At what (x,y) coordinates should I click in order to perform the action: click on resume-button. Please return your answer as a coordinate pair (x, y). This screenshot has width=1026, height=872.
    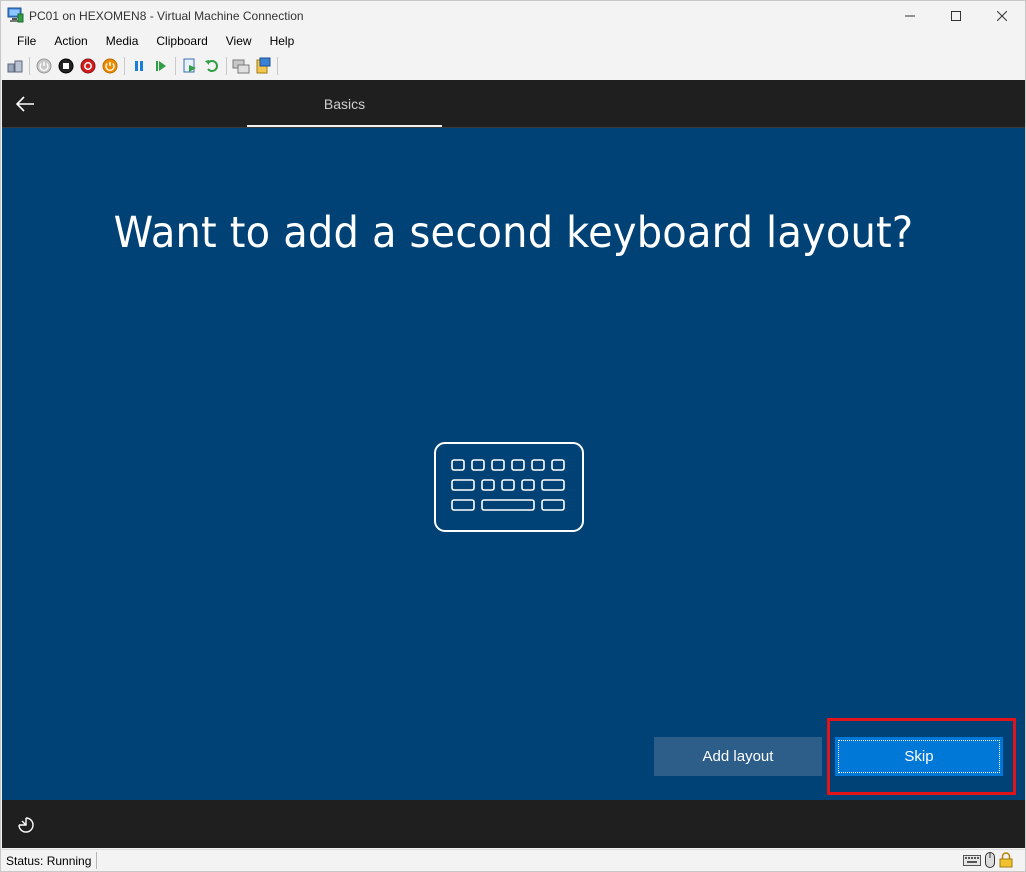
    Looking at the image, I should click on (161, 66).